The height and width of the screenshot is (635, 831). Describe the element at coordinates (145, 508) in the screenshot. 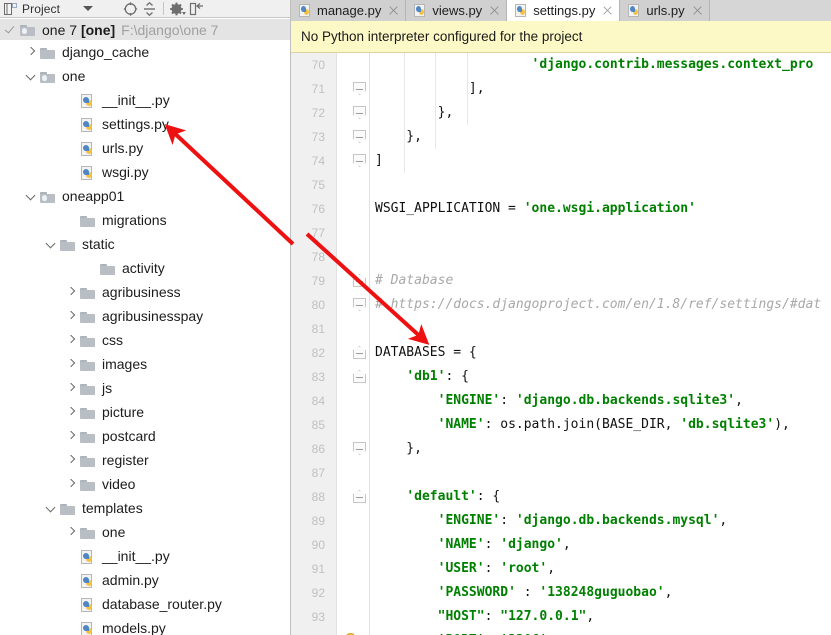

I see `tree-row: templates` at that location.